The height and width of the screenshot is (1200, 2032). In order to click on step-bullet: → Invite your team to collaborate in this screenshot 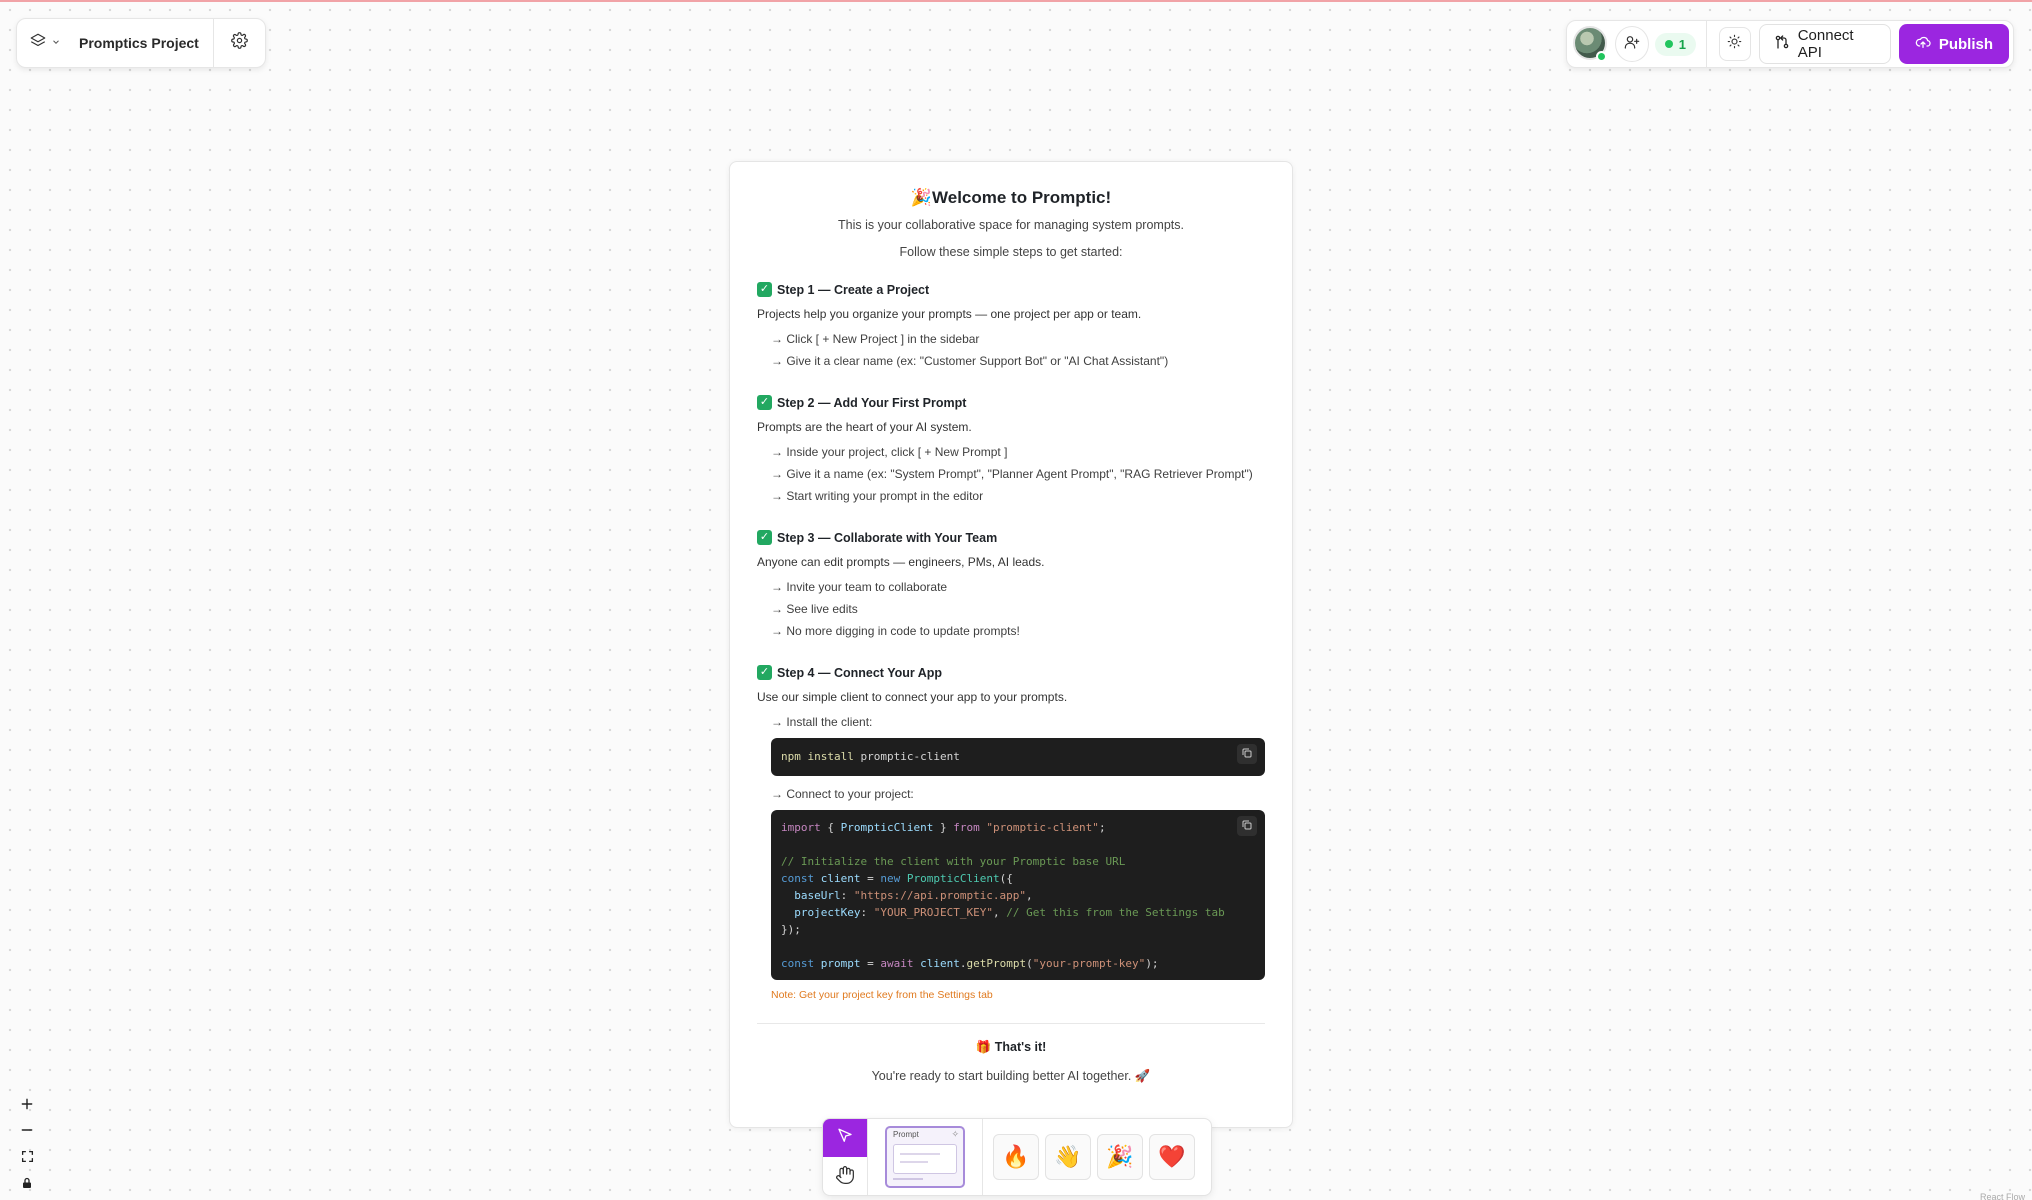, I will do `click(859, 587)`.